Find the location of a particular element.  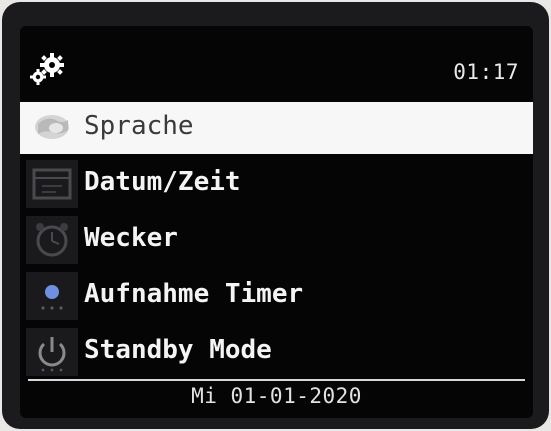

menu-item-standby-mode: Standby Mode is located at coordinates (276, 352).